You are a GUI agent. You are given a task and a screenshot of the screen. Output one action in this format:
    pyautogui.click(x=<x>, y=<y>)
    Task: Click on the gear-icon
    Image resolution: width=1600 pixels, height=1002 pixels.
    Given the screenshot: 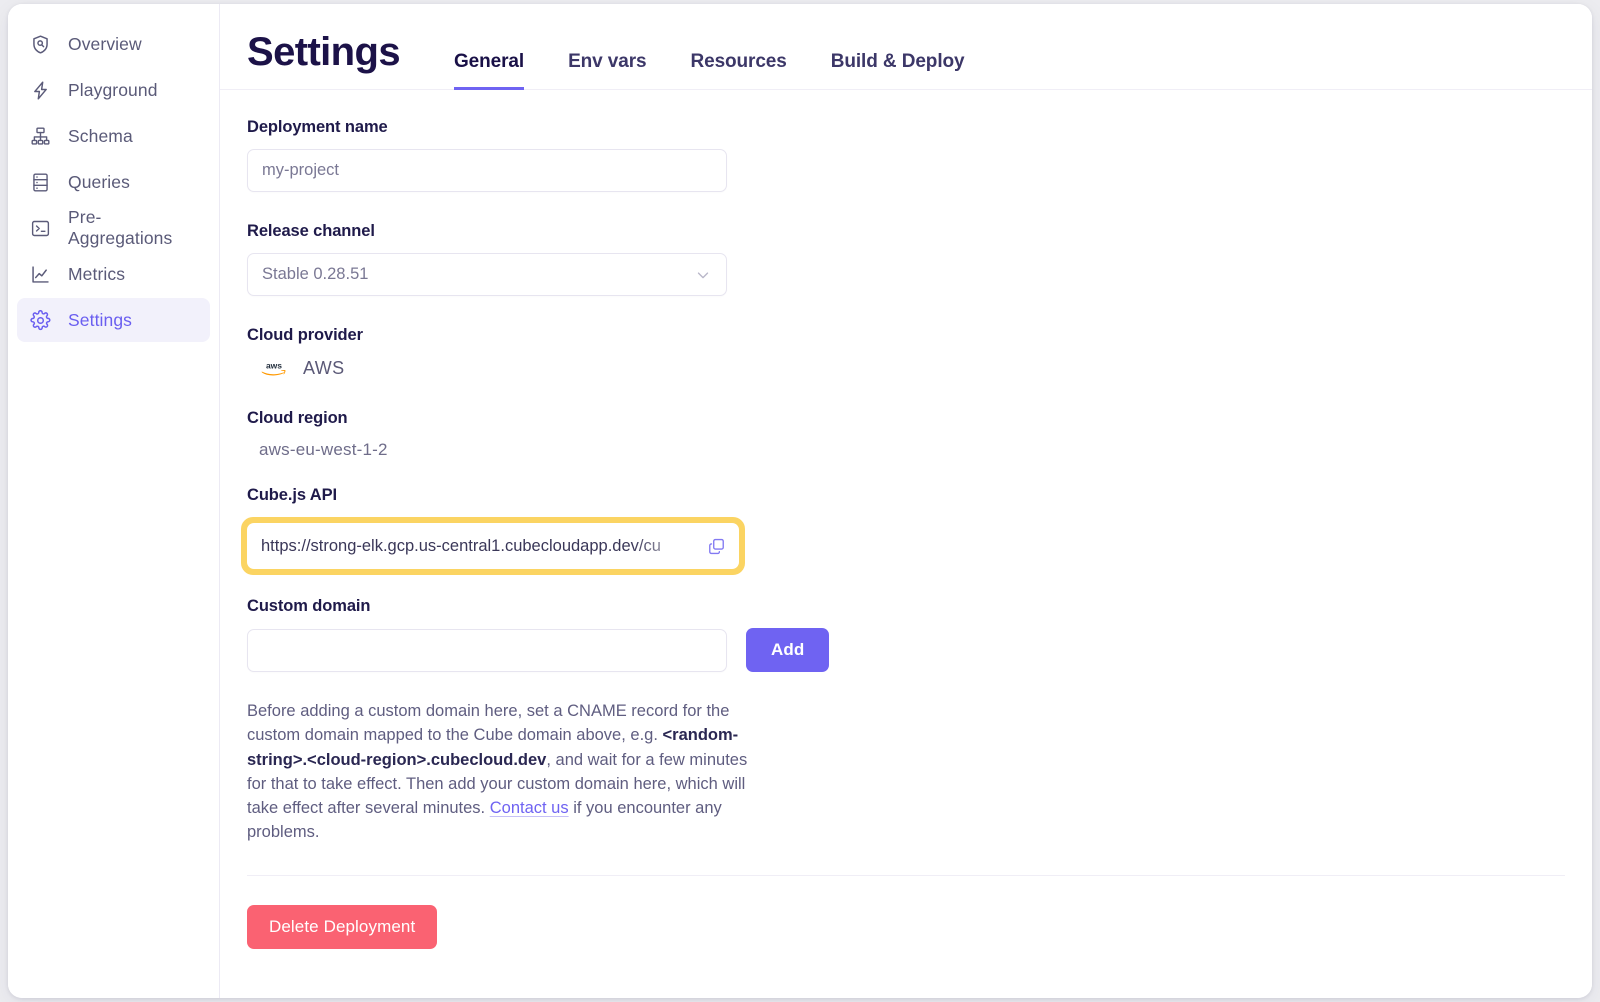 What is the action you would take?
    pyautogui.click(x=40, y=320)
    